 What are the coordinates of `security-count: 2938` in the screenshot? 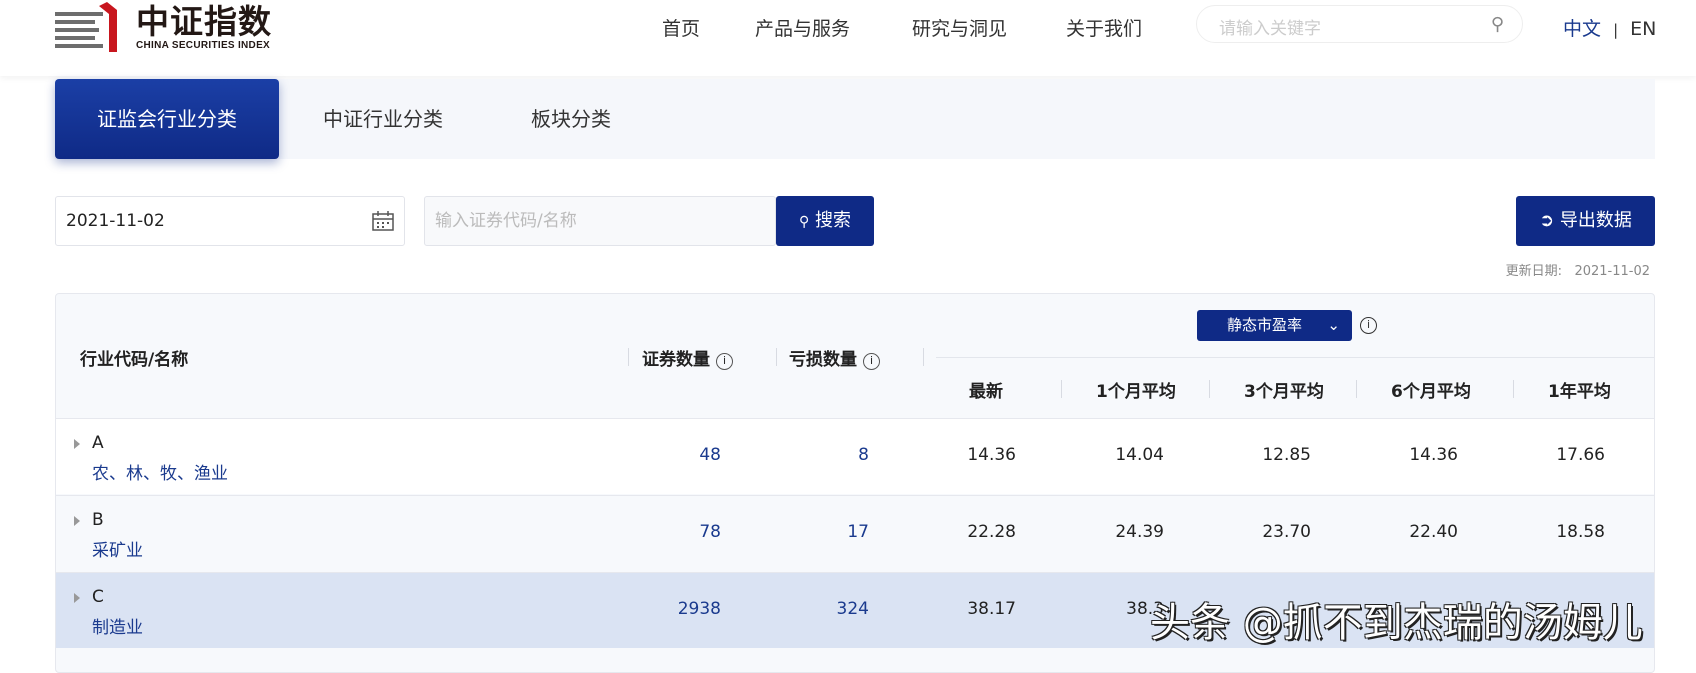 It's located at (671, 609).